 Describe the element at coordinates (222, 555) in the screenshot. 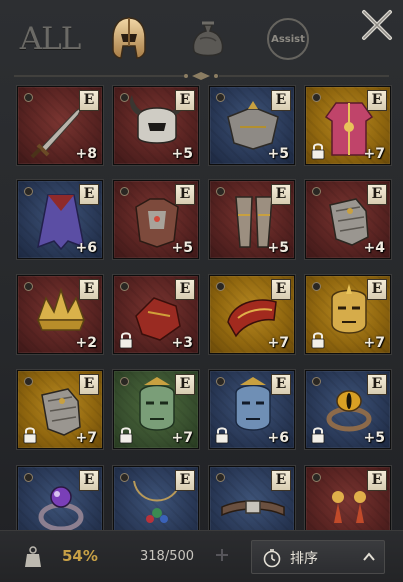

I see `plus-icon` at that location.